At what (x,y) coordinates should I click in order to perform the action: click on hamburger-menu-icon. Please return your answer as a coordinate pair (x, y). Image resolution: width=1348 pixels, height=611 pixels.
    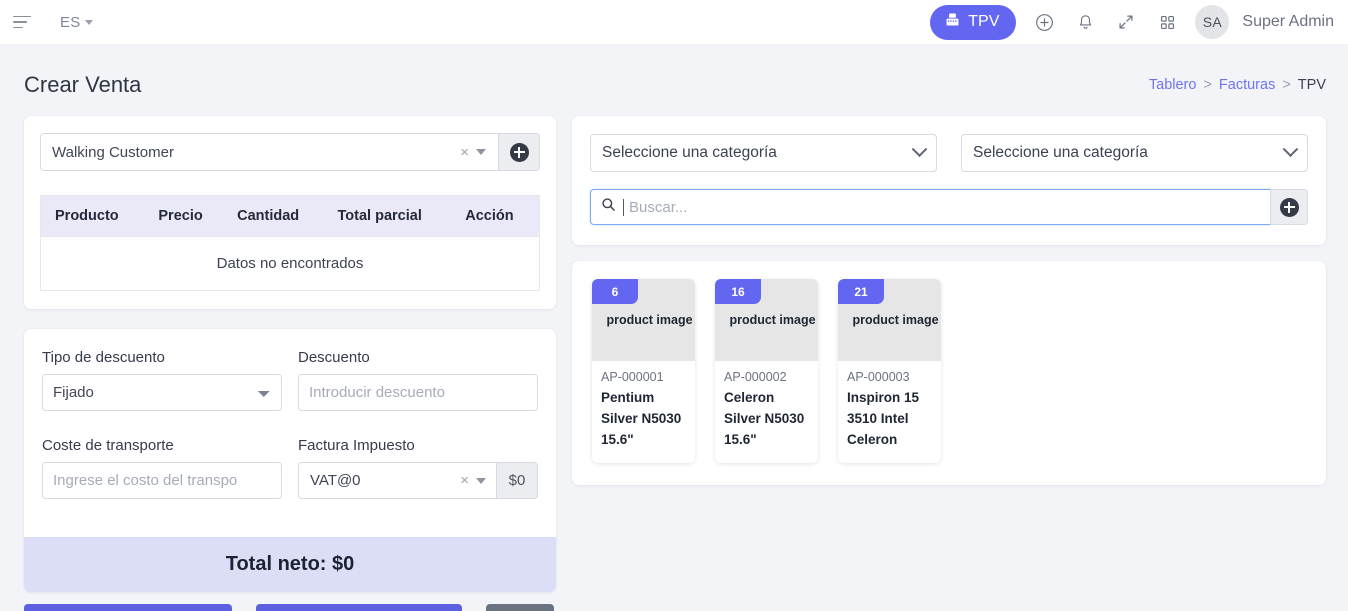
    Looking at the image, I should click on (23, 22).